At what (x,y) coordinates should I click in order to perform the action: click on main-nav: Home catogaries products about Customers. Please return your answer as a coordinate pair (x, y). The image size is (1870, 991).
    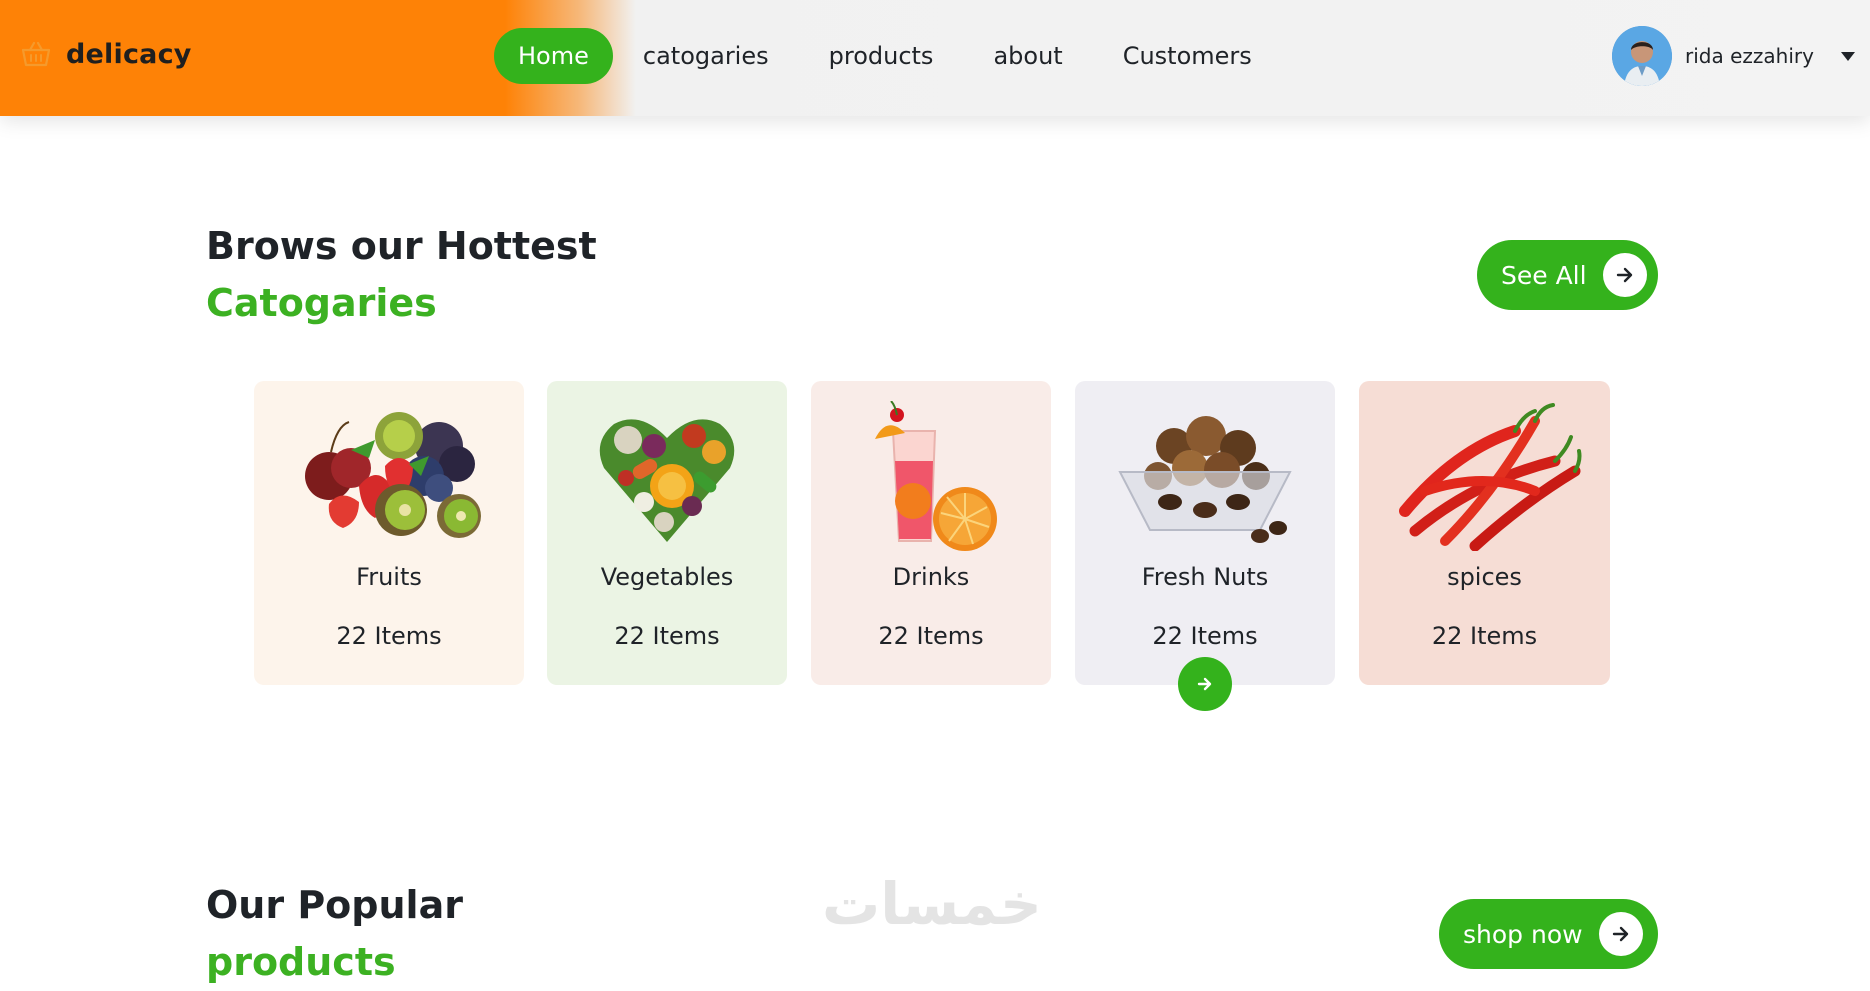
    Looking at the image, I should click on (888, 56).